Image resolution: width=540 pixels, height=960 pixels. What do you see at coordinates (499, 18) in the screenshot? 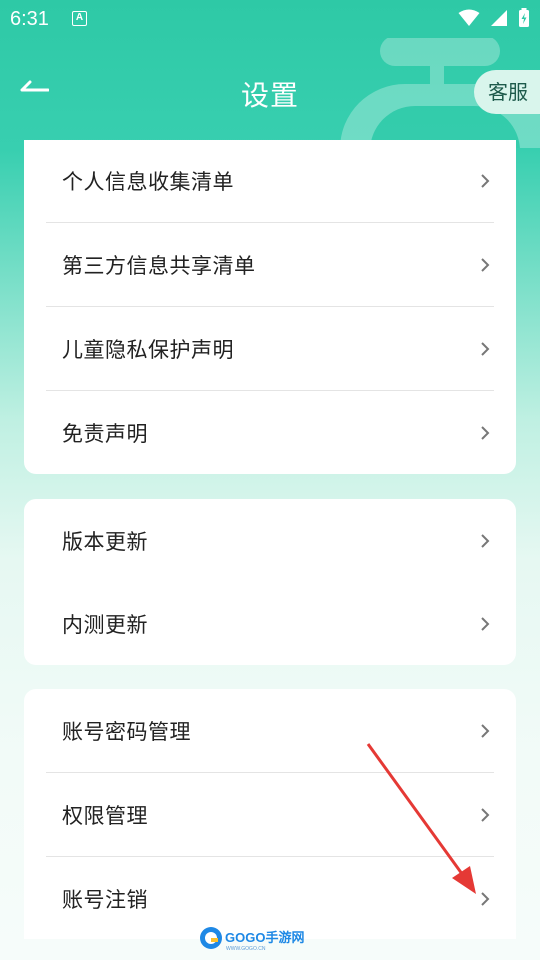
I see `signal-icon` at bounding box center [499, 18].